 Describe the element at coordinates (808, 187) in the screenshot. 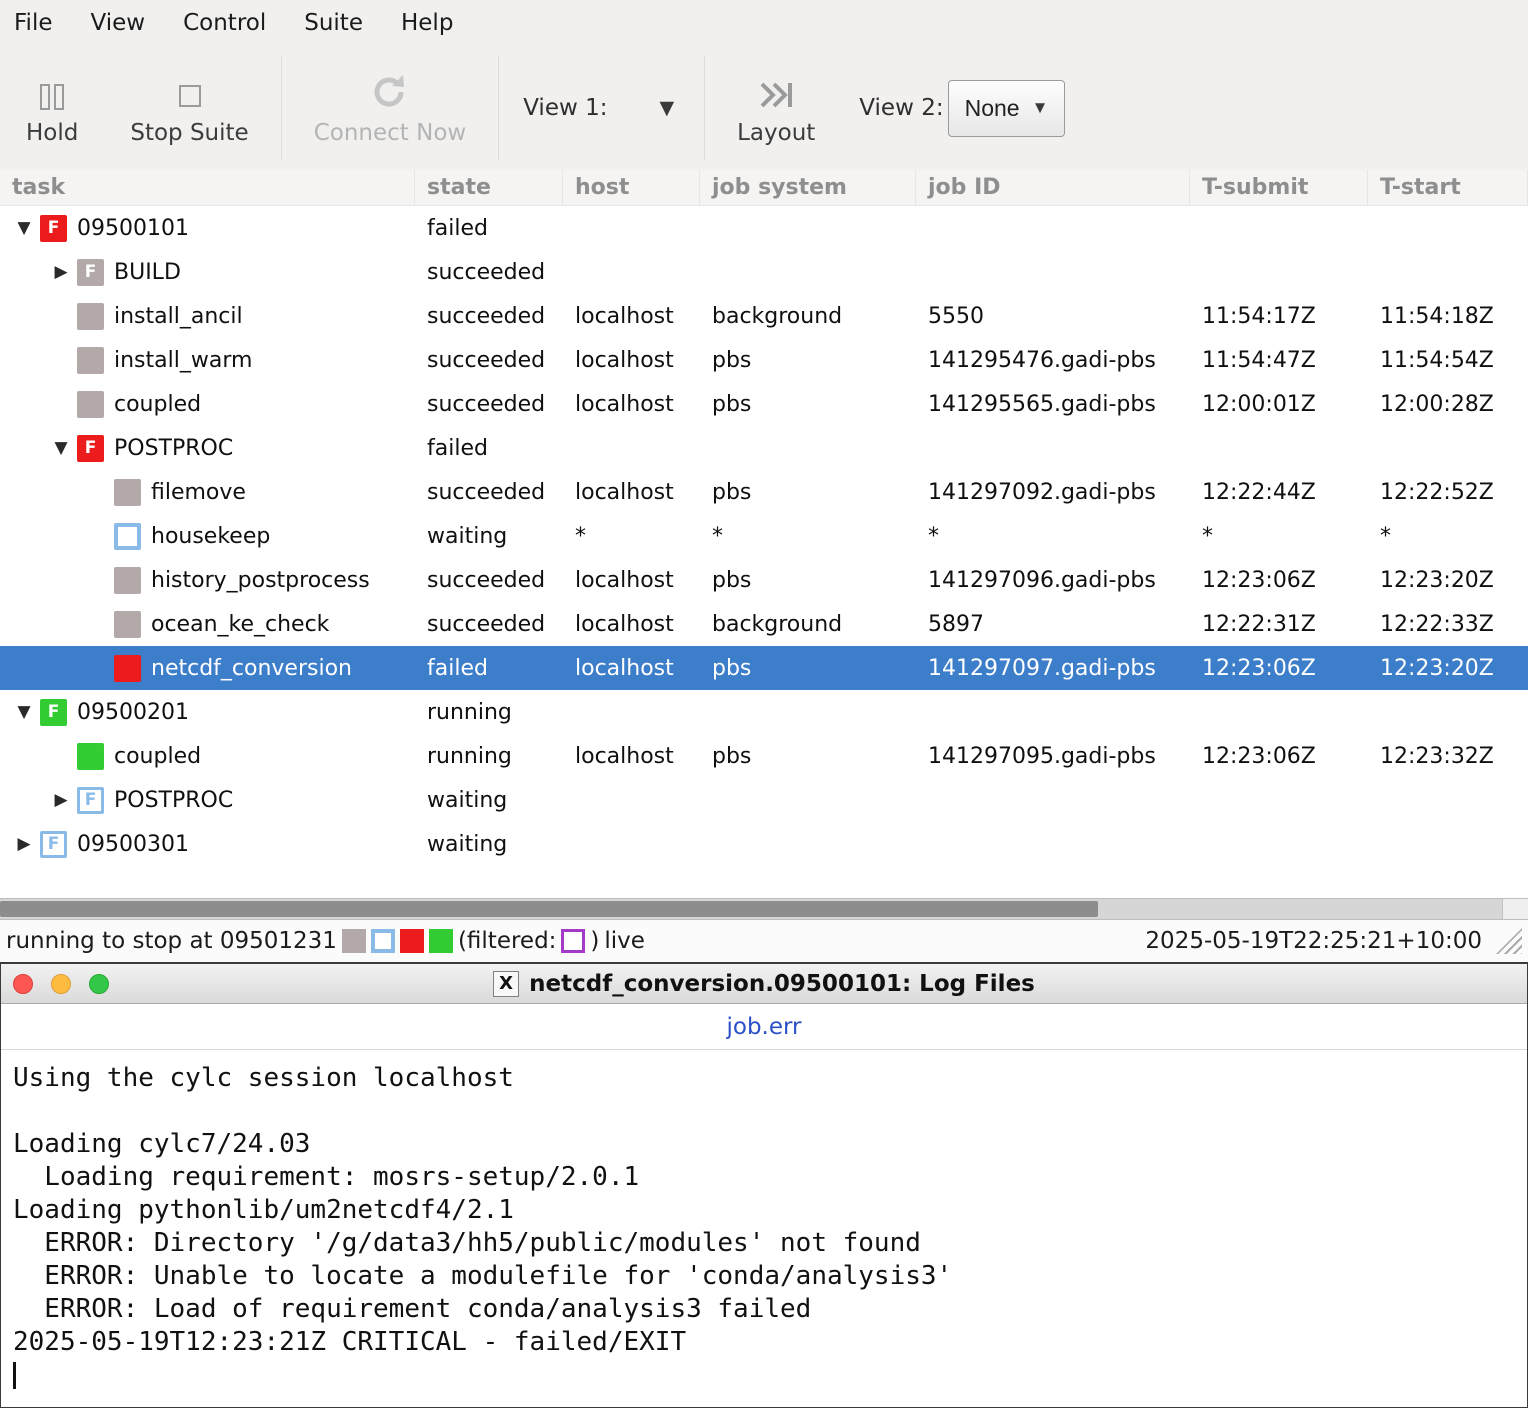

I see `column-header-job-system: job system` at that location.